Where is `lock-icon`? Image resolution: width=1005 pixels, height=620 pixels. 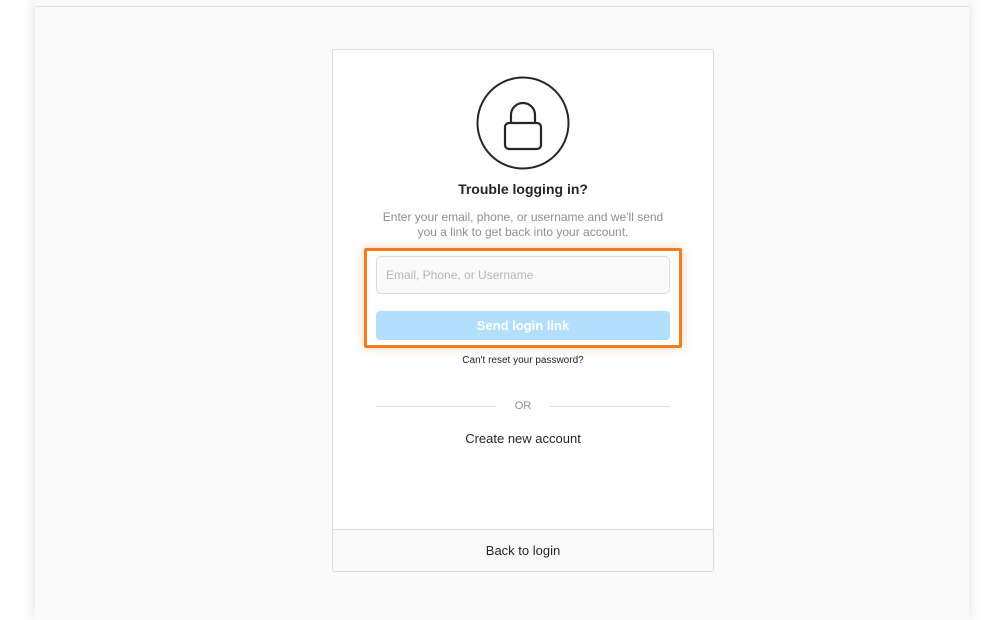 lock-icon is located at coordinates (523, 123).